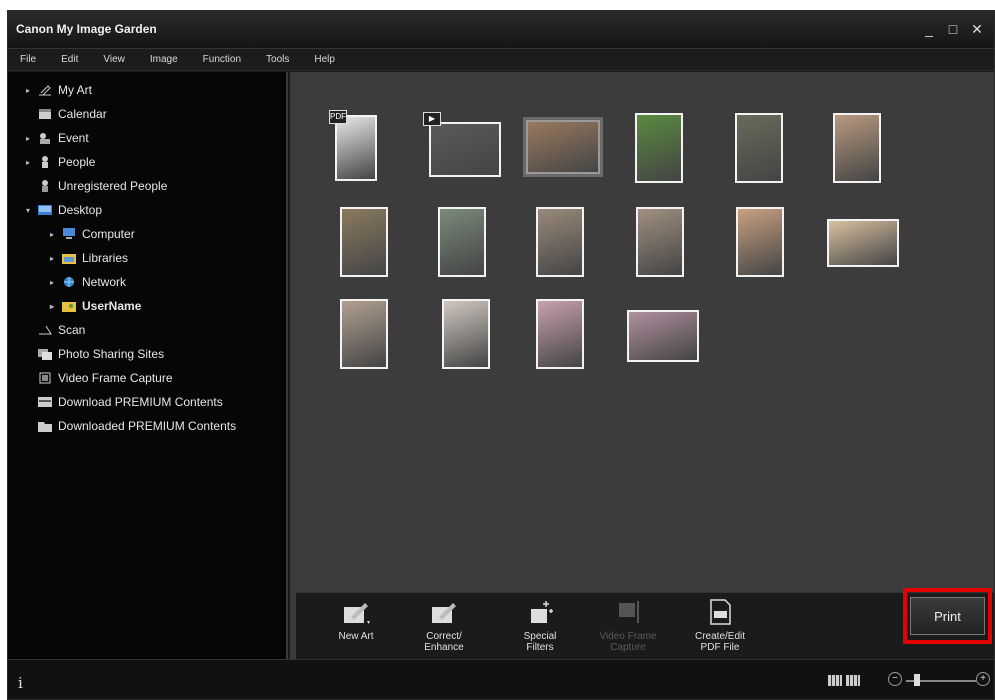 This screenshot has height=700, width=995. Describe the element at coordinates (164, 59) in the screenshot. I see `menu-image: Image` at that location.